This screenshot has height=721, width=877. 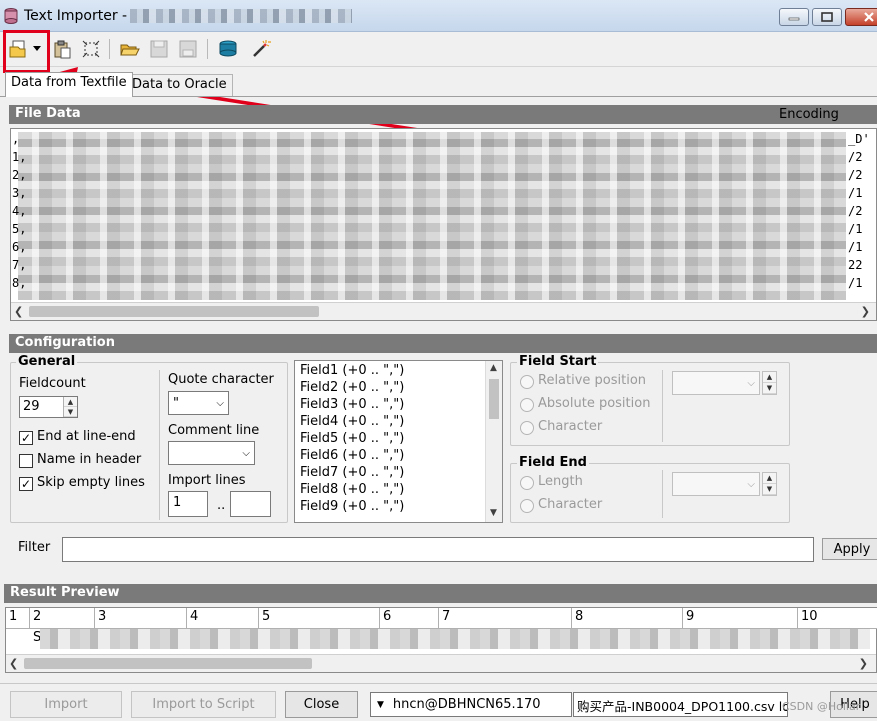 What do you see at coordinates (91, 482) in the screenshot?
I see `skip-empty-lines-label: Skip empty lines` at bounding box center [91, 482].